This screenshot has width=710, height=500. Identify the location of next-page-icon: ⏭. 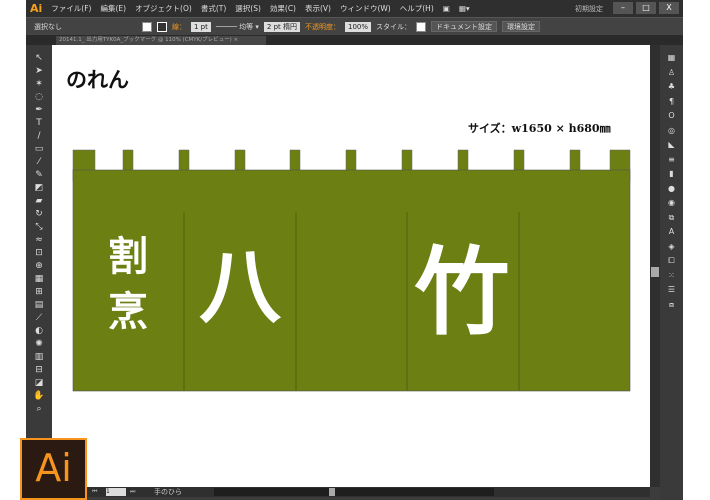
(132, 492).